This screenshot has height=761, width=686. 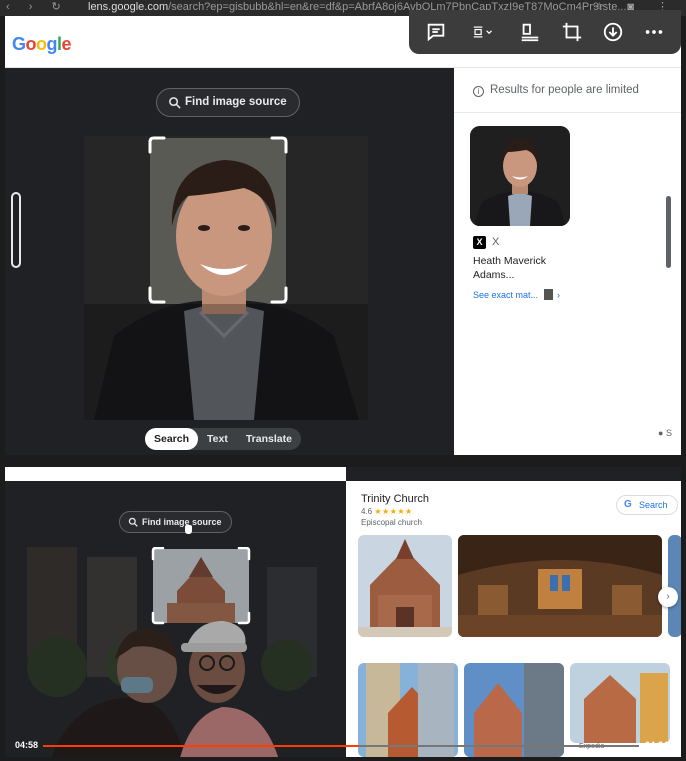 What do you see at coordinates (668, 433) in the screenshot?
I see `cut-off-label: S` at bounding box center [668, 433].